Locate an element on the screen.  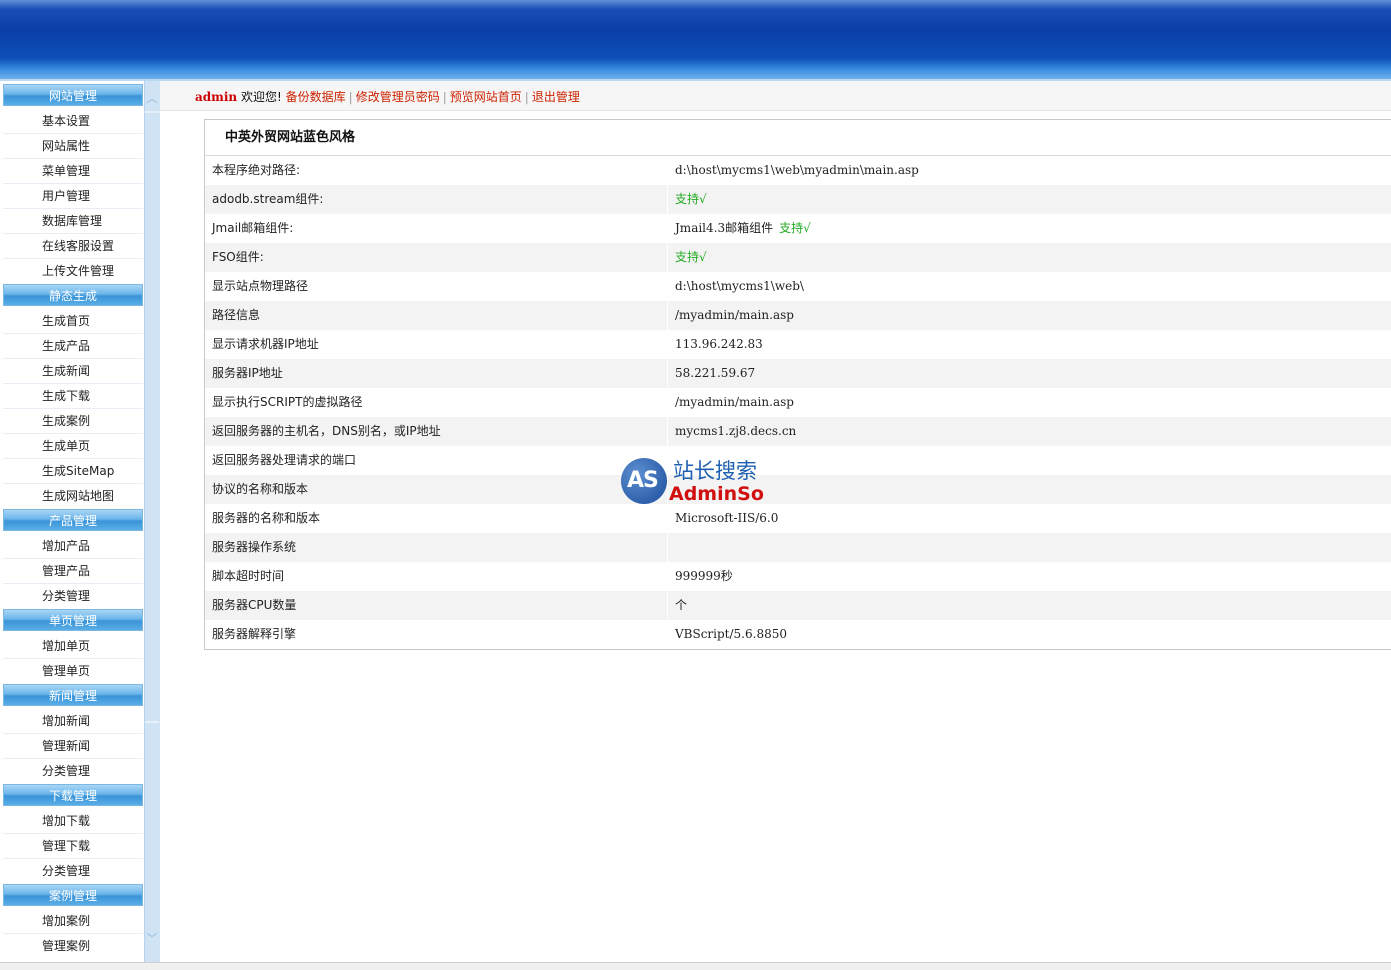
sidebar-menu-item: 管理下载 is located at coordinates (73, 846).